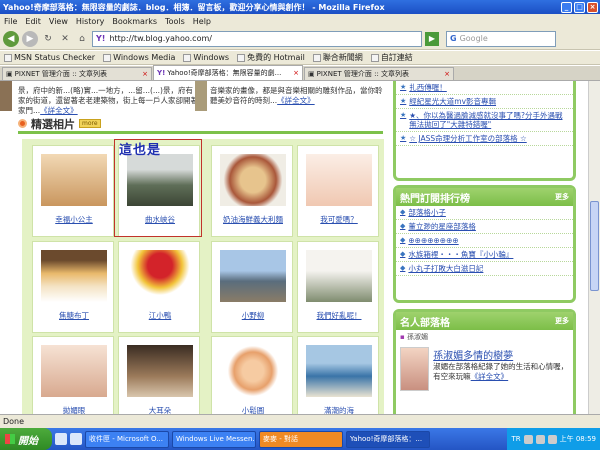 The height and width of the screenshot is (450, 600). Describe the element at coordinates (339, 219) in the screenshot. I see `photo-caption: 我可愛嗎？` at that location.